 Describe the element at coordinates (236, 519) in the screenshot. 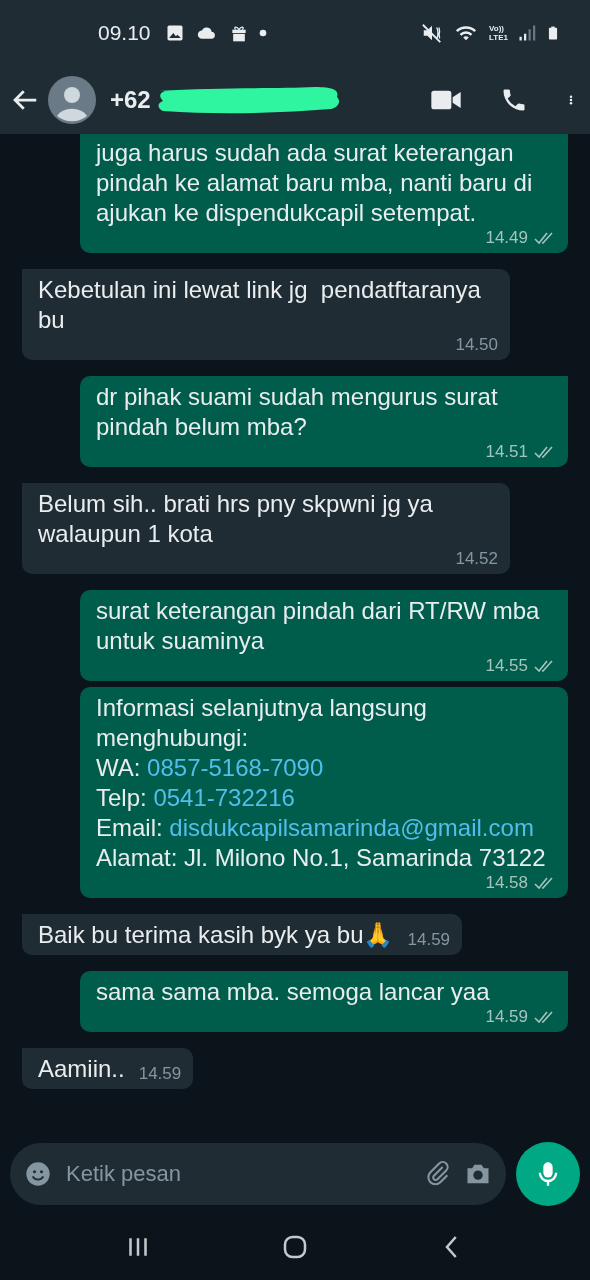

I see `message-text: Belum sih.. brati hrs pny skpwni jg ya walaupun 1 kota` at that location.